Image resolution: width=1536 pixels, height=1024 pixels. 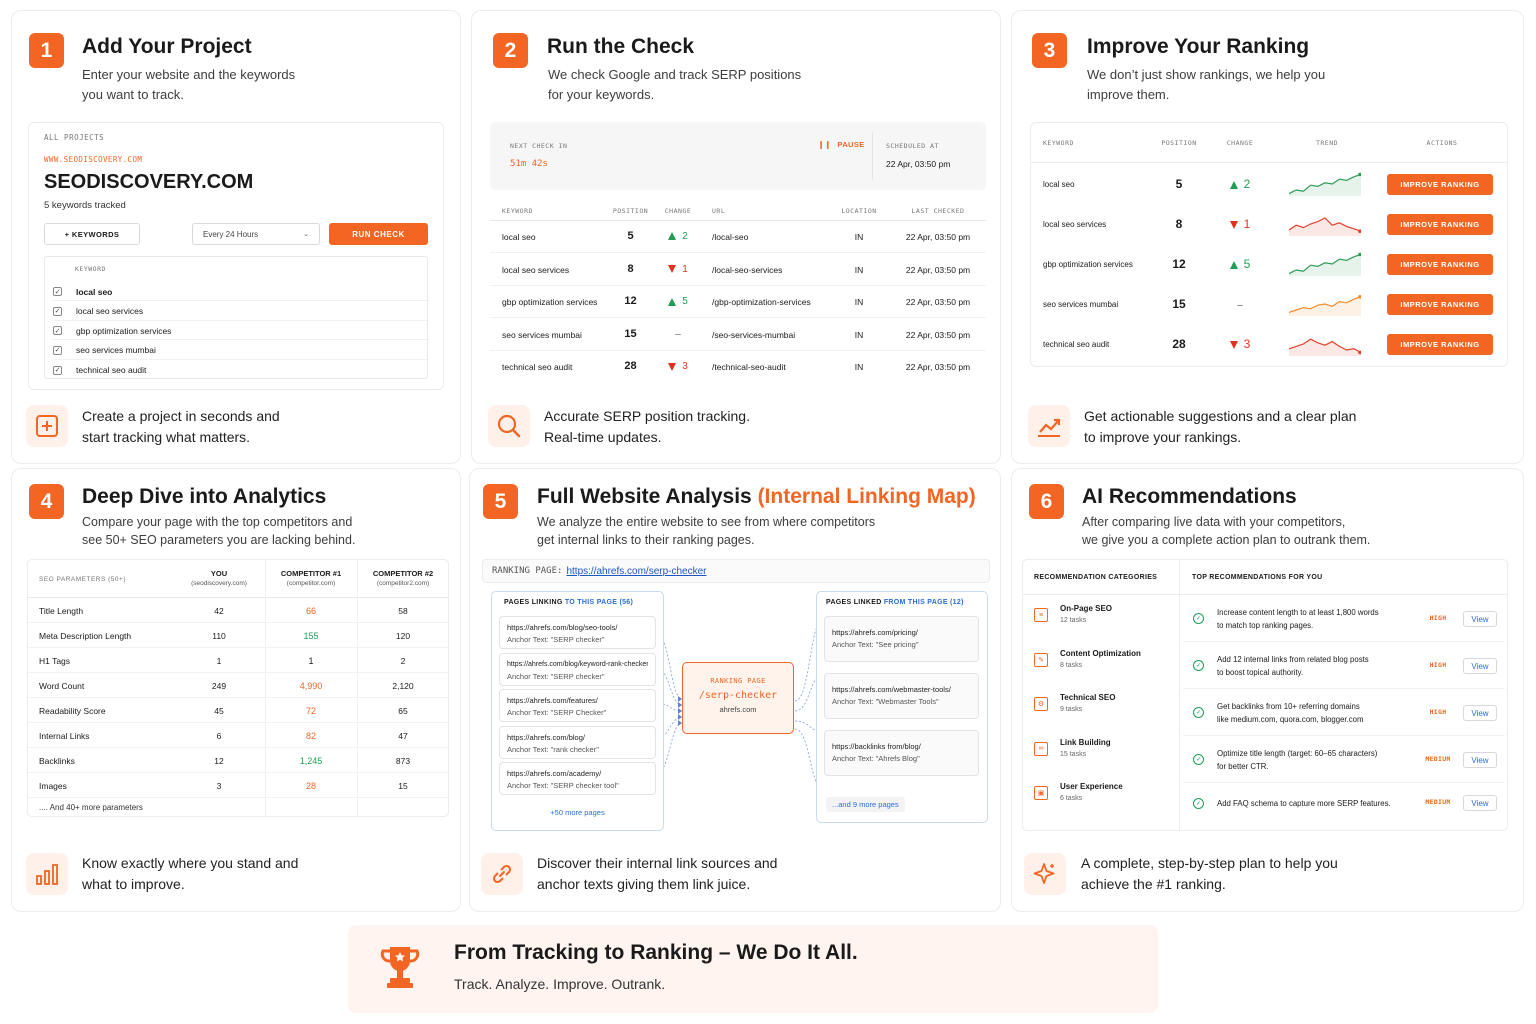 What do you see at coordinates (761, 302) in the screenshot?
I see `url-cell: /gbp-optimization-services` at bounding box center [761, 302].